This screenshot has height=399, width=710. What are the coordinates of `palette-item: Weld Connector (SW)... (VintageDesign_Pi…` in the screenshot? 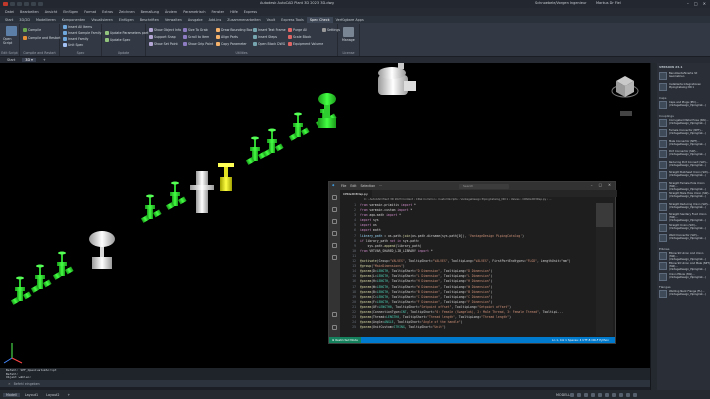 It's located at (684, 238).